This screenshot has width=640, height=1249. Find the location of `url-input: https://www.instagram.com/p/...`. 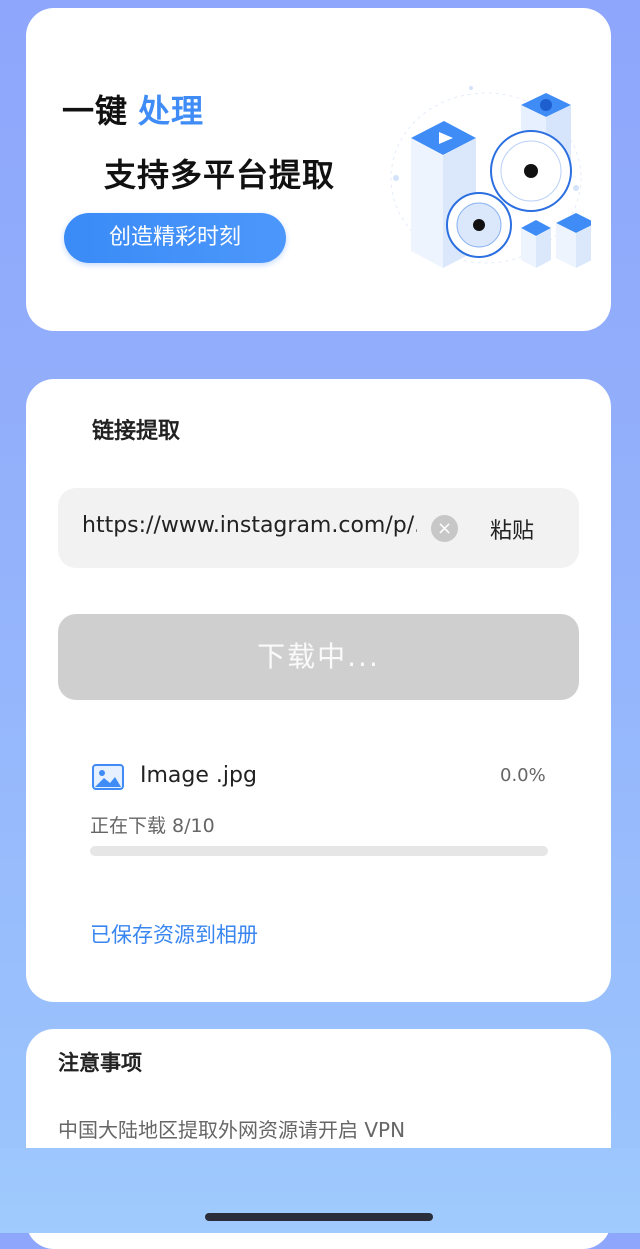

url-input: https://www.instagram.com/p/... is located at coordinates (249, 525).